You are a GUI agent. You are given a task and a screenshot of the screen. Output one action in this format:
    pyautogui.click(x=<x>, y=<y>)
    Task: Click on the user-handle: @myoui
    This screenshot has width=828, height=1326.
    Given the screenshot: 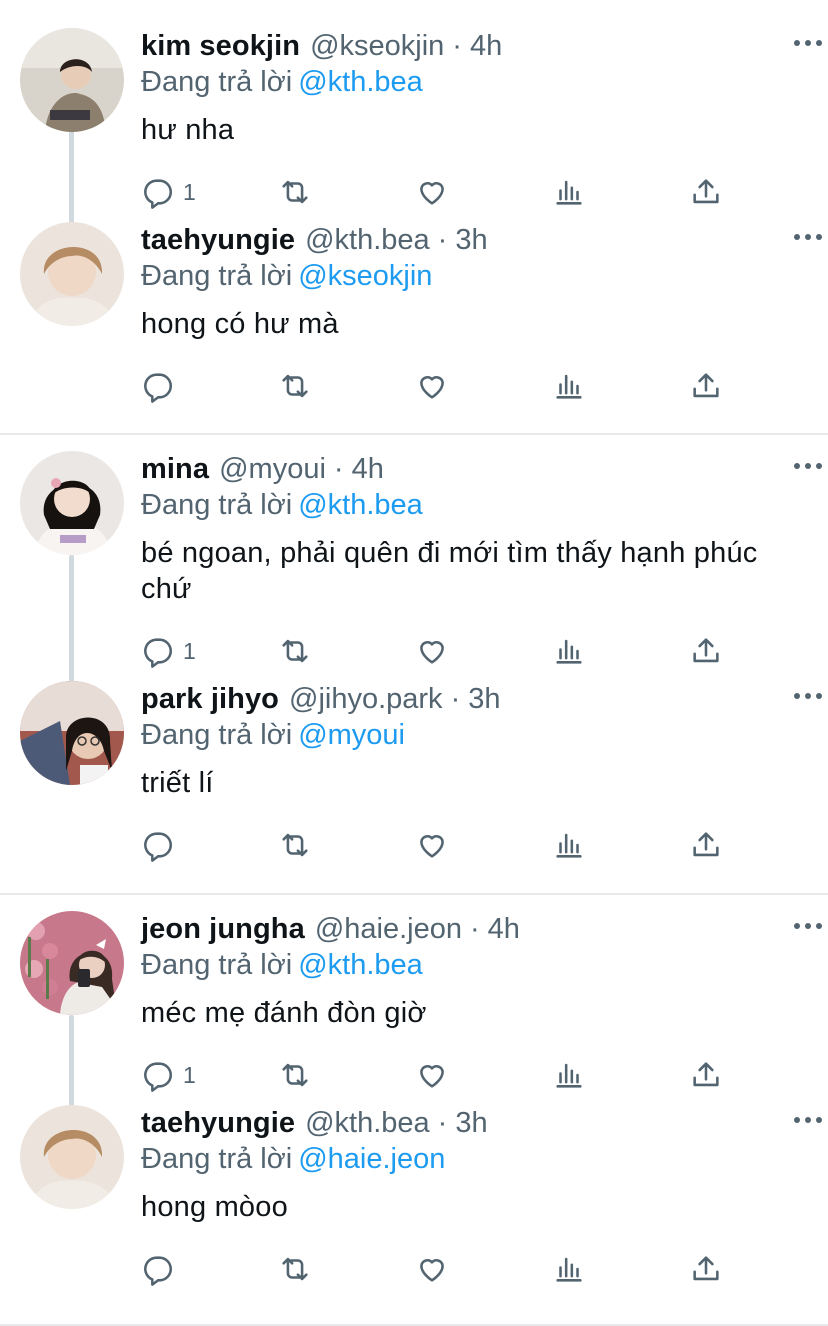 What is the action you would take?
    pyautogui.click(x=272, y=469)
    